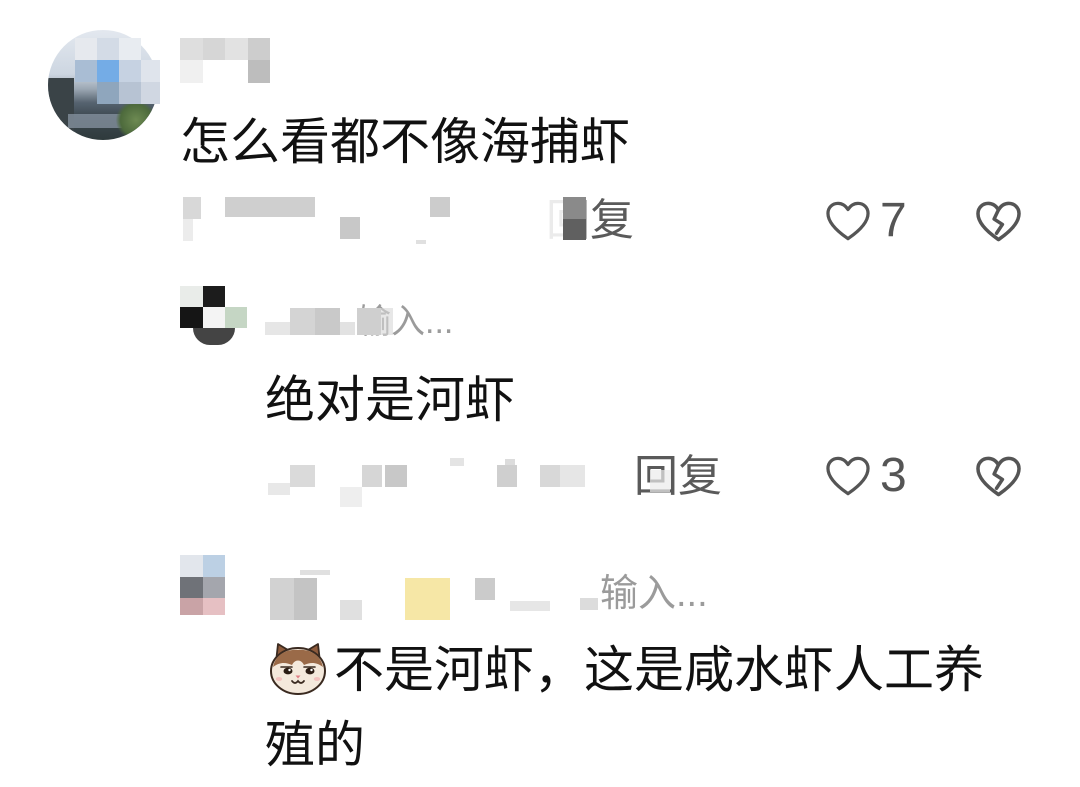  I want to click on cat-face-emoji-icon, so click(298, 669).